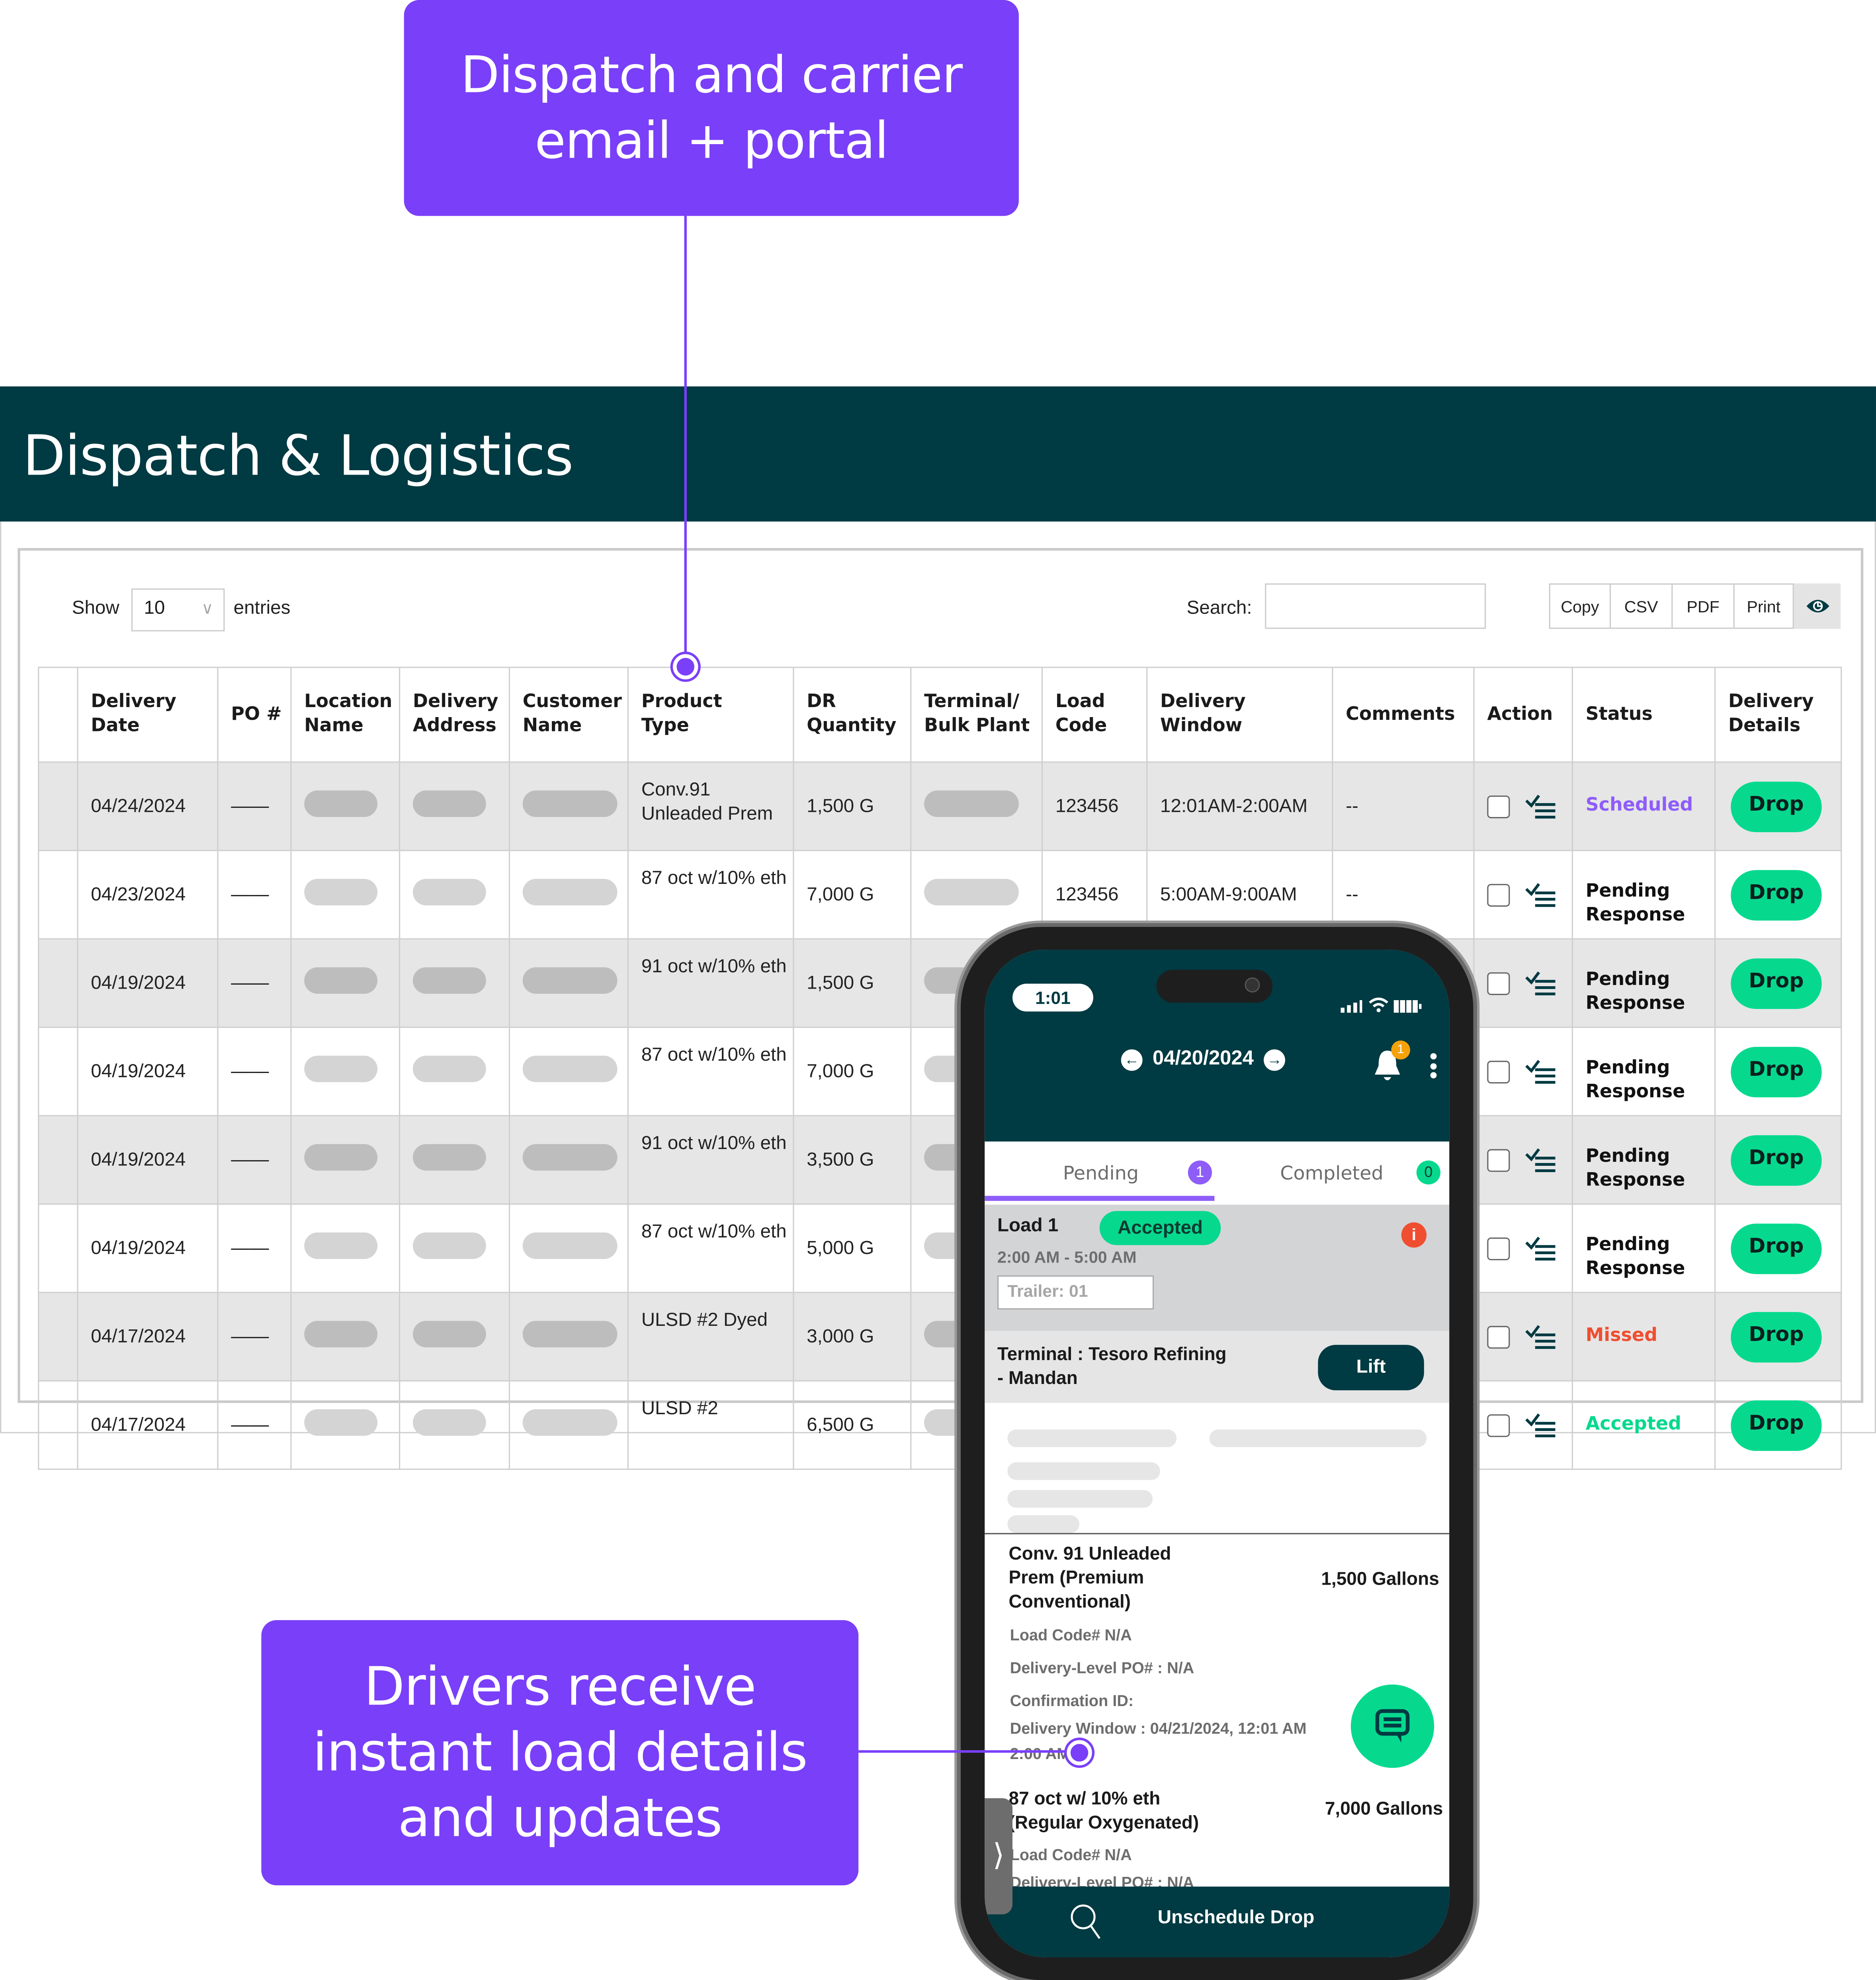 The height and width of the screenshot is (1980, 1876). I want to click on column-header: Location Name, so click(345, 715).